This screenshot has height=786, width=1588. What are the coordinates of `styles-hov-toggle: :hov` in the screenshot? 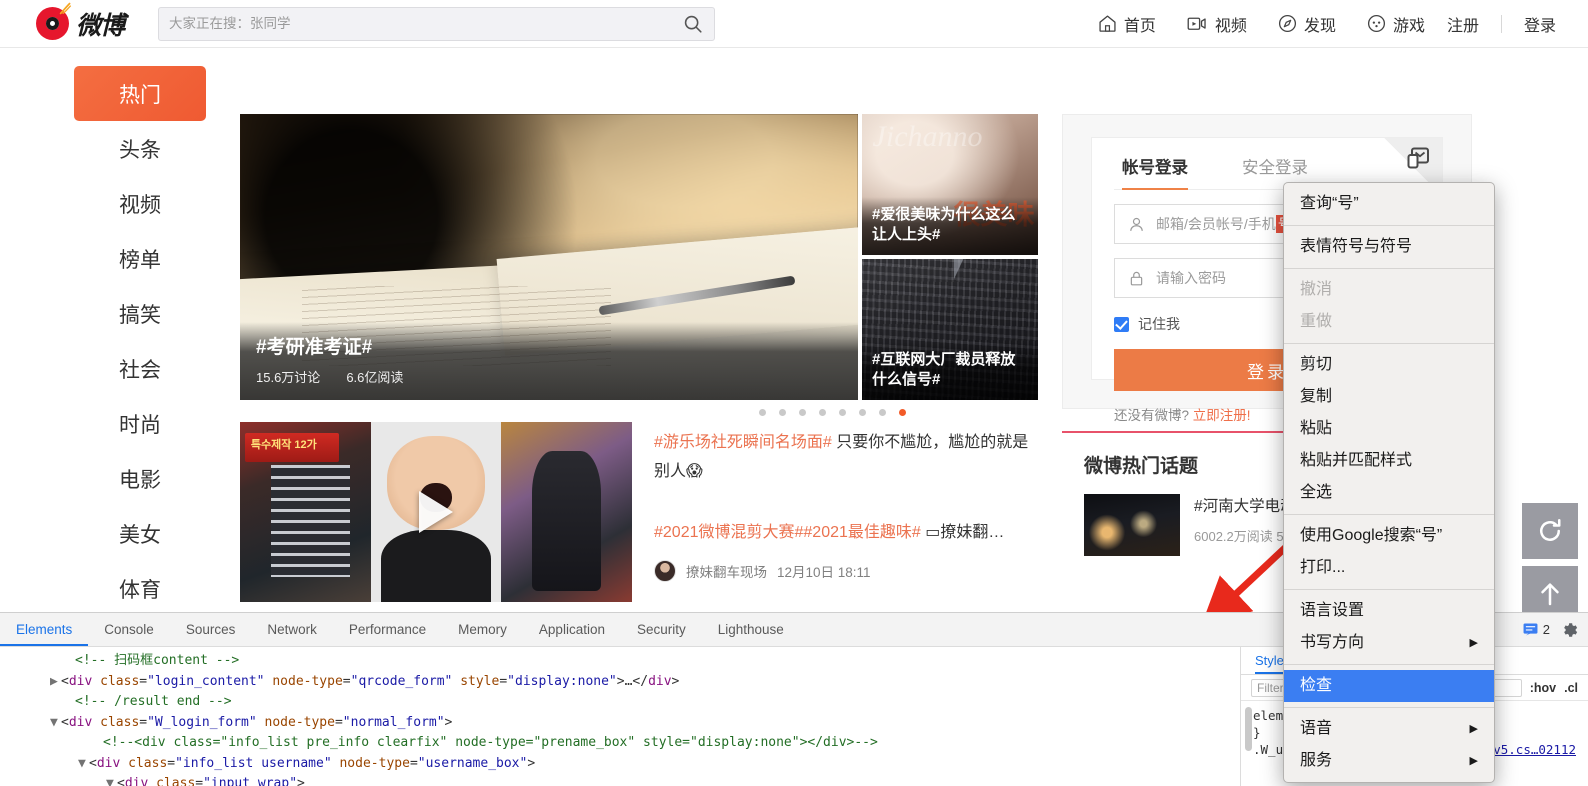 It's located at (1543, 688).